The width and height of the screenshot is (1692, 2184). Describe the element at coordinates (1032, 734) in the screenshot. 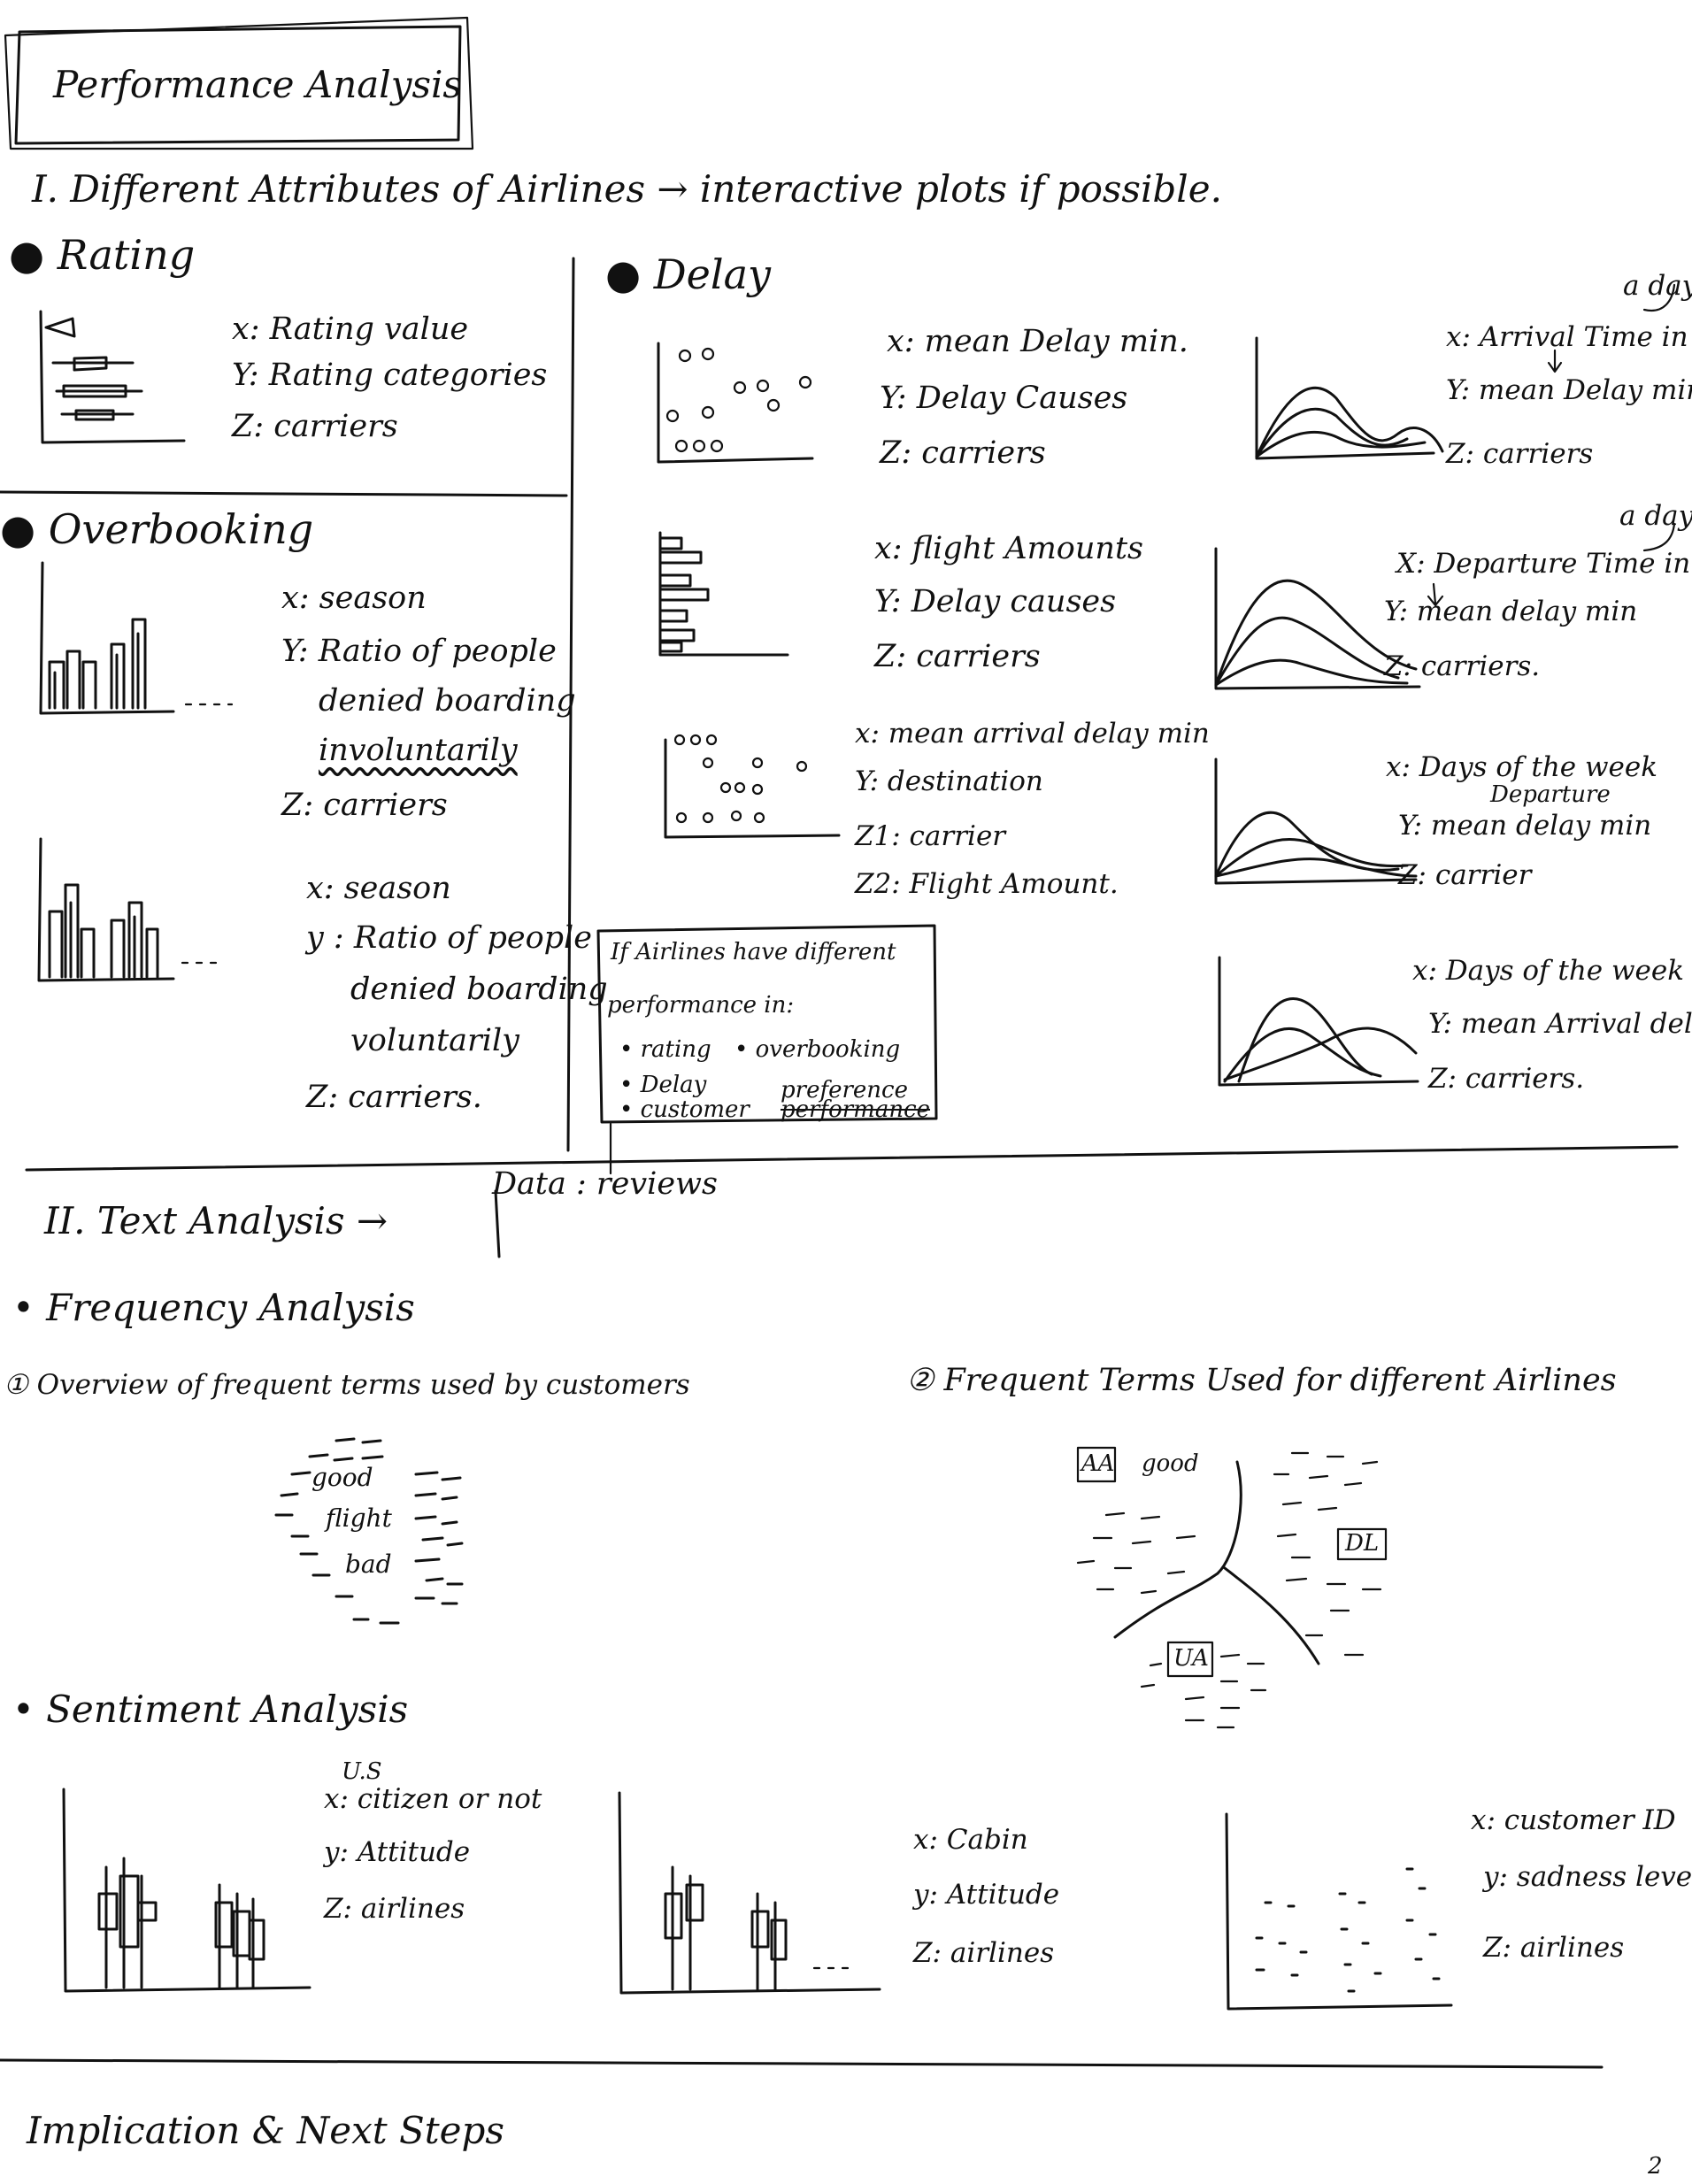

I see `delay-scatter2-x-label: x: mean arrival delay min` at that location.